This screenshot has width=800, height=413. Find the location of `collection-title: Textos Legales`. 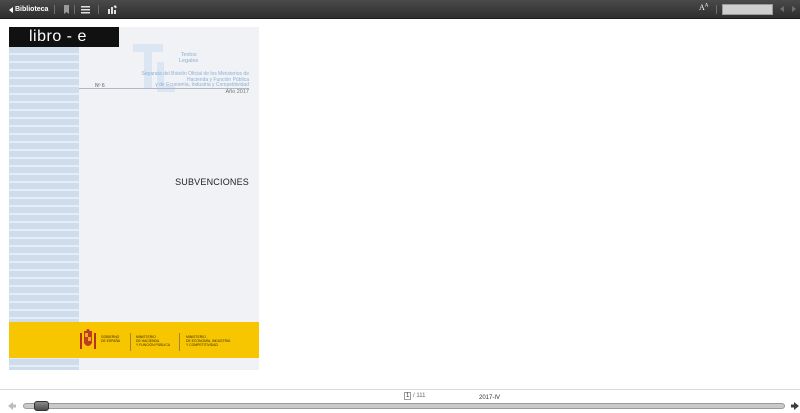

collection-title: Textos Legales is located at coordinates (188, 58).